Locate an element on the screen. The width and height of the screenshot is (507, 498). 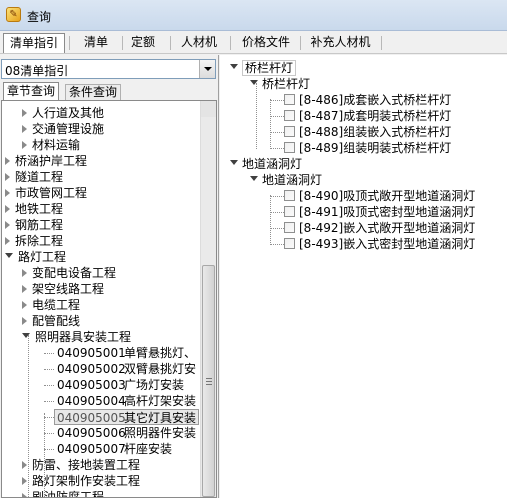
tree-node-rebar: 钢筋工程 is located at coordinates (34, 225).